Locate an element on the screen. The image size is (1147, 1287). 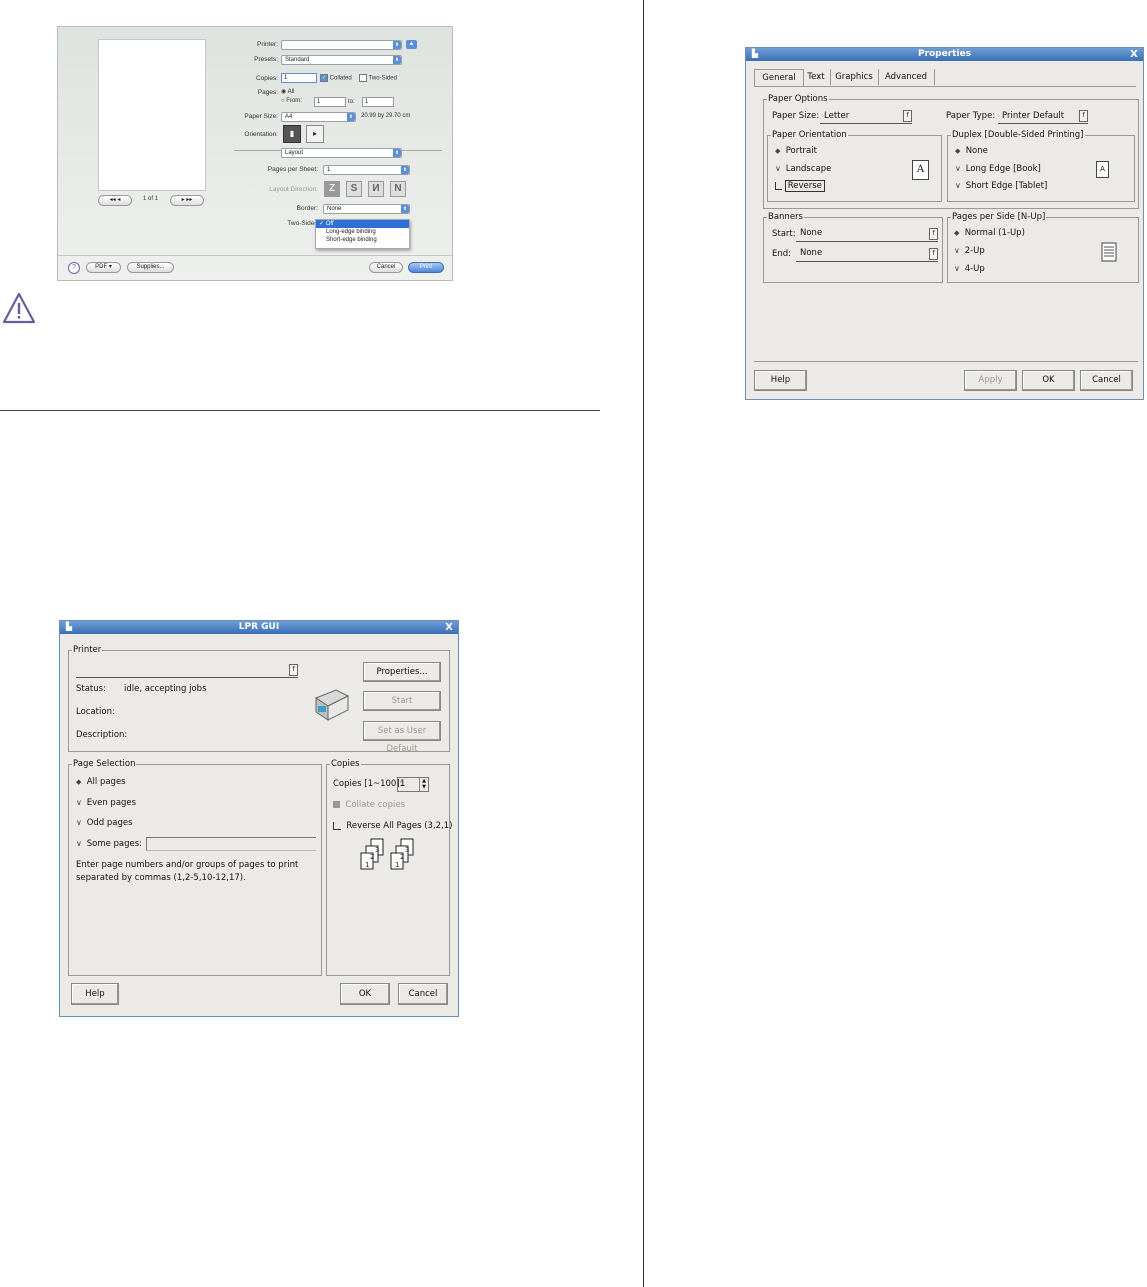
status-label: Status: is located at coordinates (91, 689).